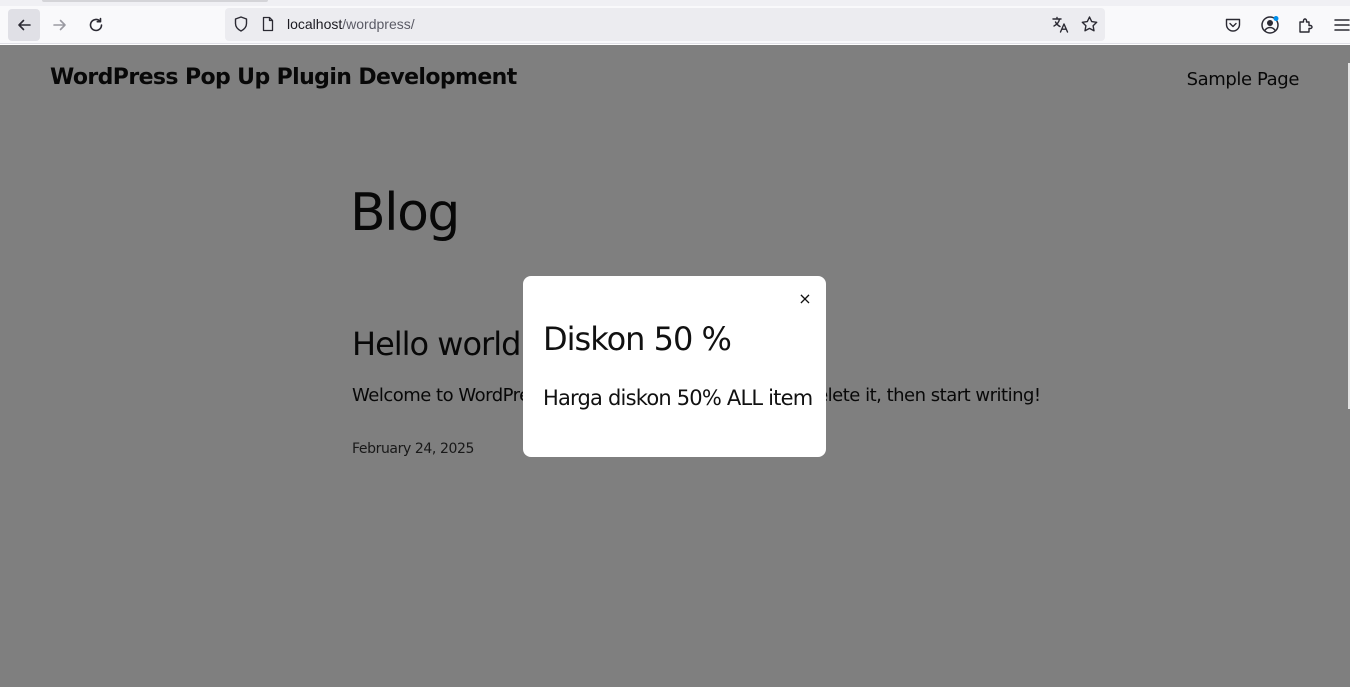 This screenshot has height=687, width=1350. What do you see at coordinates (805, 299) in the screenshot?
I see `close-icon: ×` at bounding box center [805, 299].